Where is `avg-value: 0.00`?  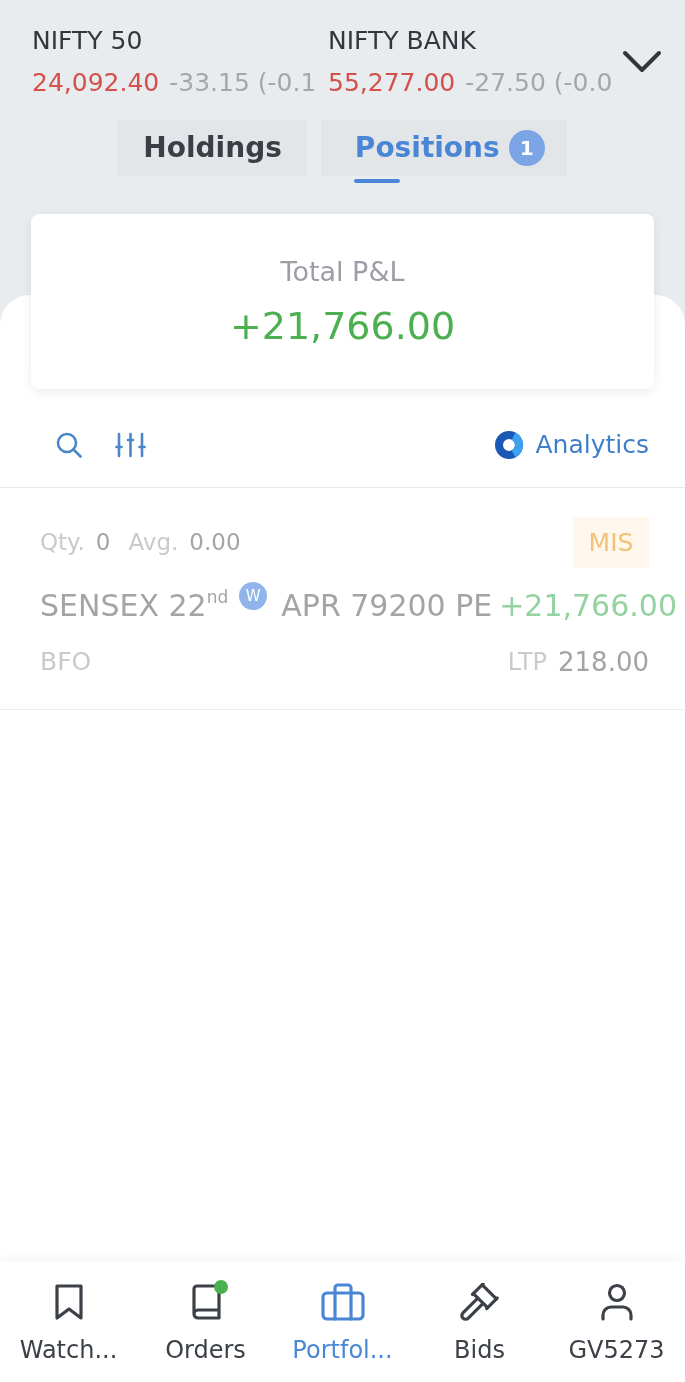 avg-value: 0.00 is located at coordinates (215, 543).